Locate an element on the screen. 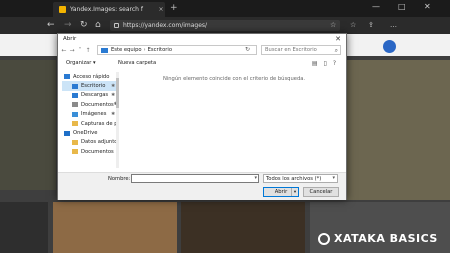 The height and width of the screenshot is (253, 450). dialog-titlebar: Abrir is located at coordinates (202, 39).